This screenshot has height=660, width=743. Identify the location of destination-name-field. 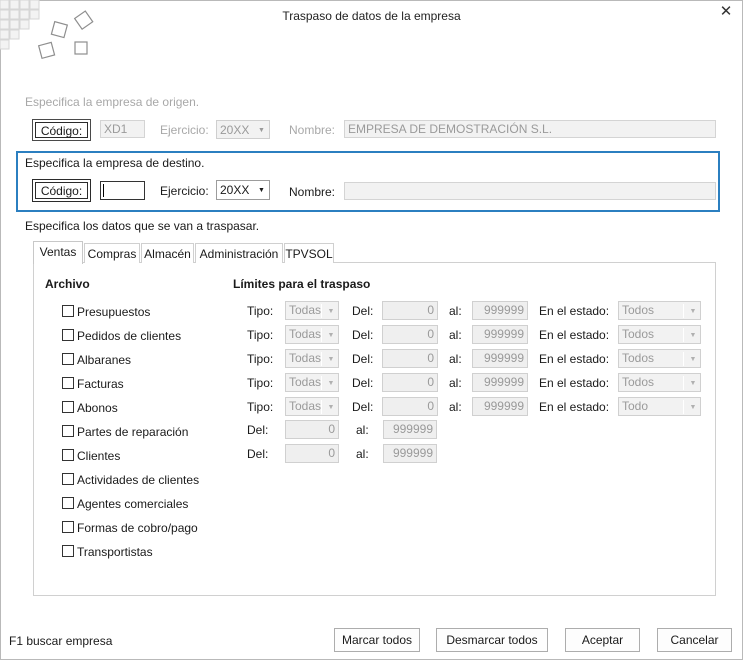
(530, 191).